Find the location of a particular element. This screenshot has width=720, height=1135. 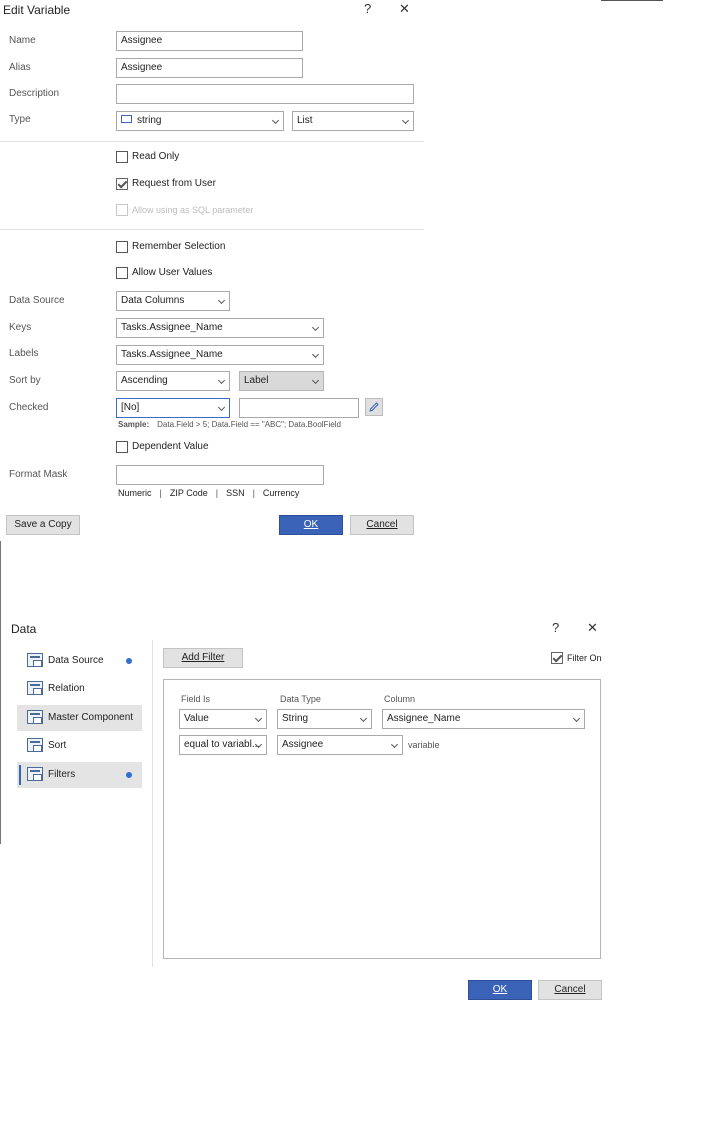

mask-zip-link: ZIP Code is located at coordinates (189, 493).